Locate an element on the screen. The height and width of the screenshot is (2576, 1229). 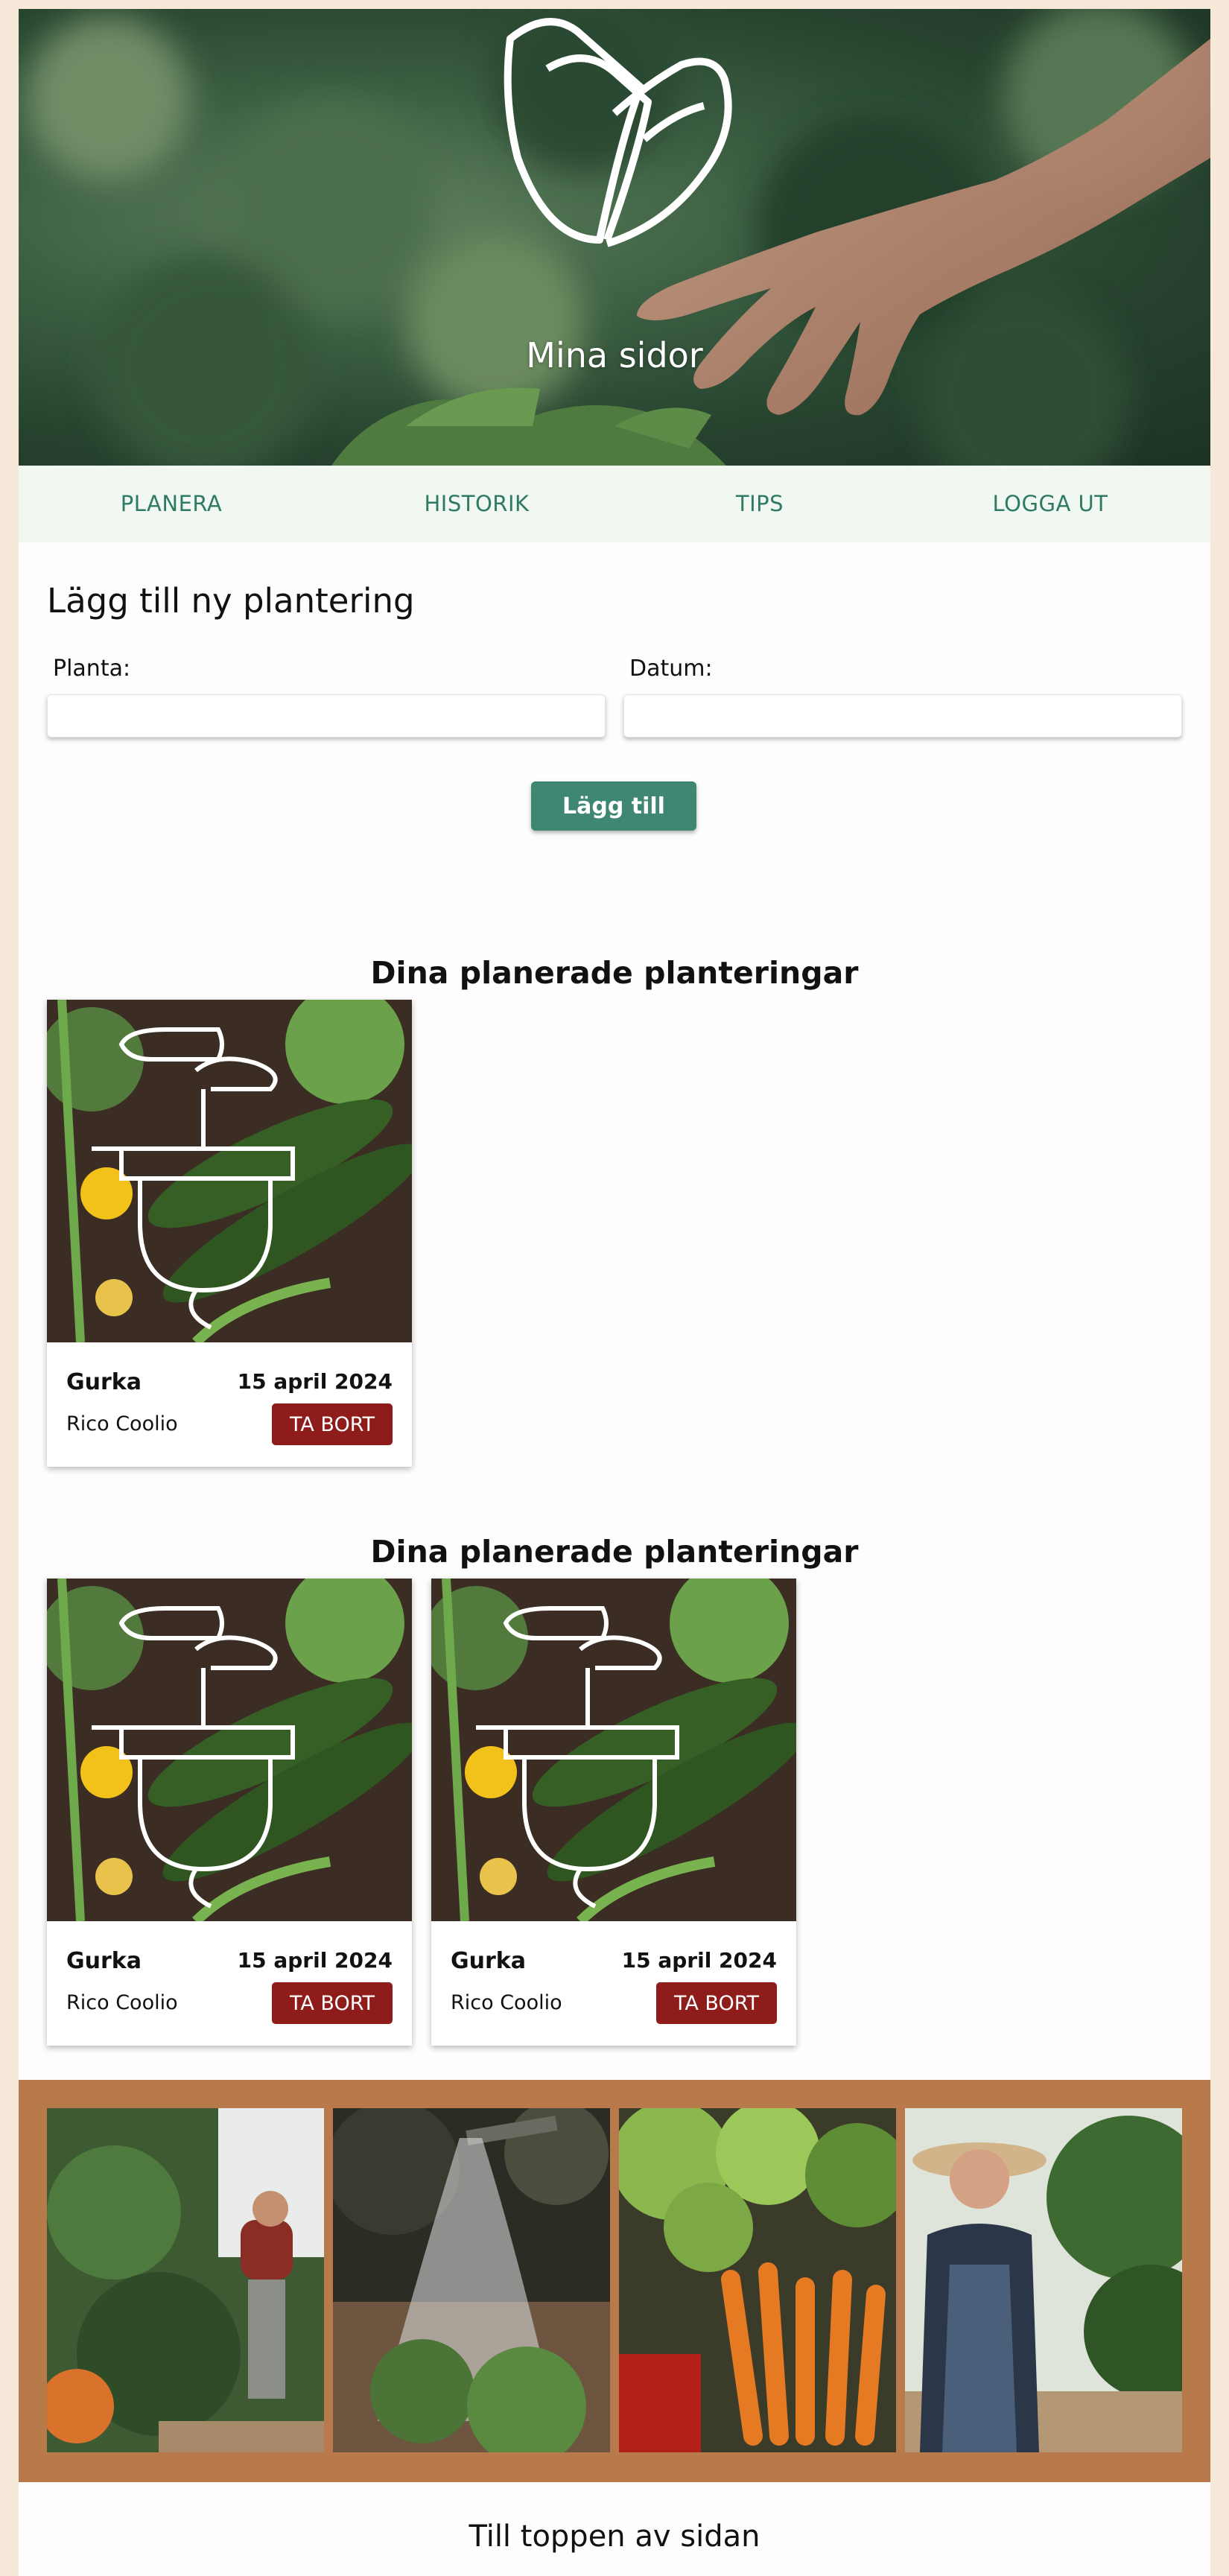
add-planting-heading: Lägg till ny plantering is located at coordinates (231, 601).